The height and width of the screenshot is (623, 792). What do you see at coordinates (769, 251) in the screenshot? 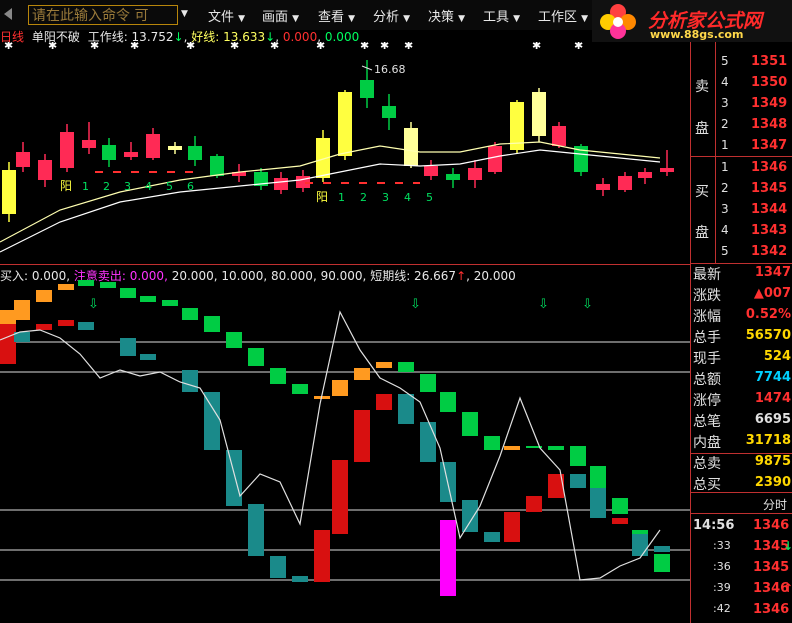
I see `buy-row-price: 1342` at bounding box center [769, 251].